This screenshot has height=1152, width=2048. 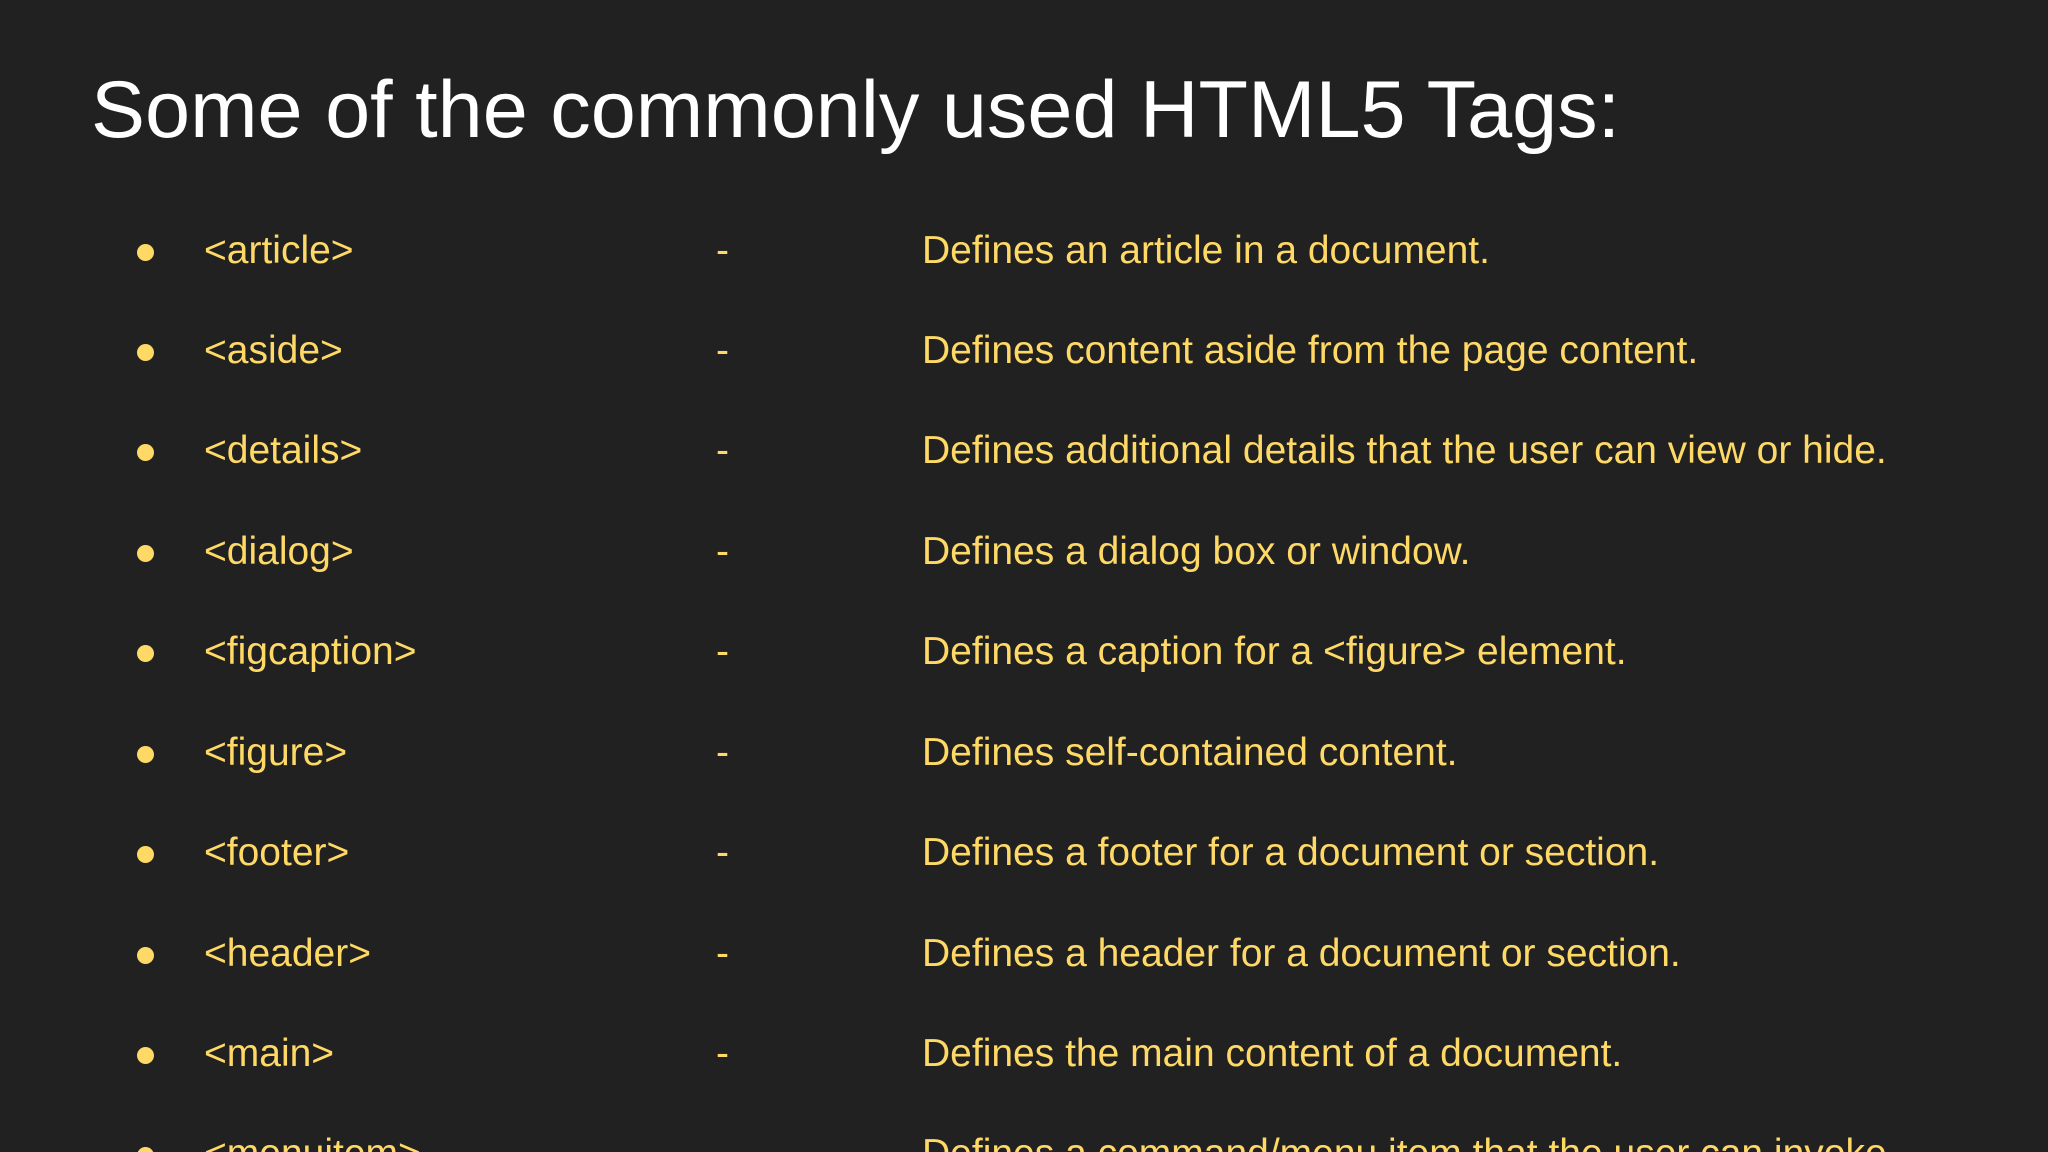 I want to click on tag-description: Defines the main content of a document., so click(x=1272, y=1053).